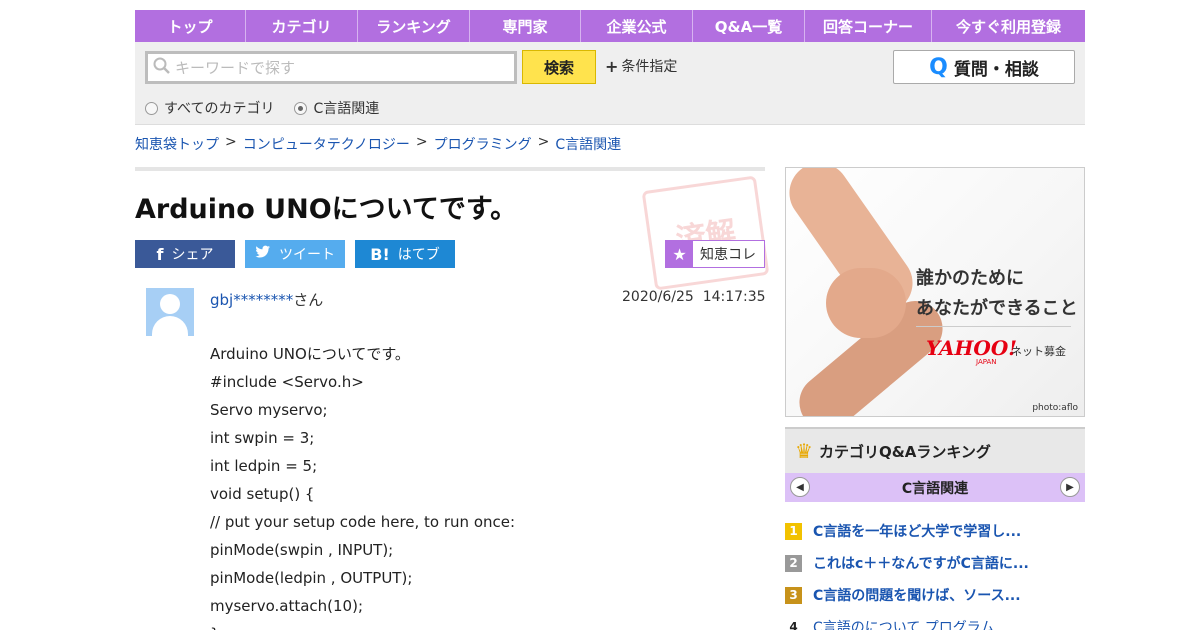 The width and height of the screenshot is (1200, 630). Describe the element at coordinates (1055, 408) in the screenshot. I see `ad-photo-credit: photo:aflo` at that location.